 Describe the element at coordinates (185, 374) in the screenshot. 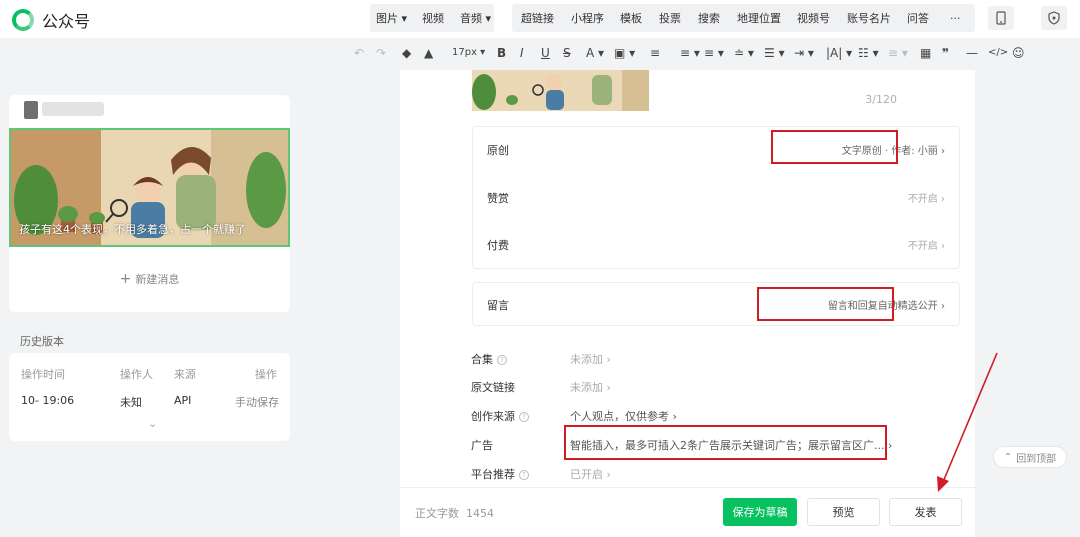

I see `history-header-source: 来源` at that location.